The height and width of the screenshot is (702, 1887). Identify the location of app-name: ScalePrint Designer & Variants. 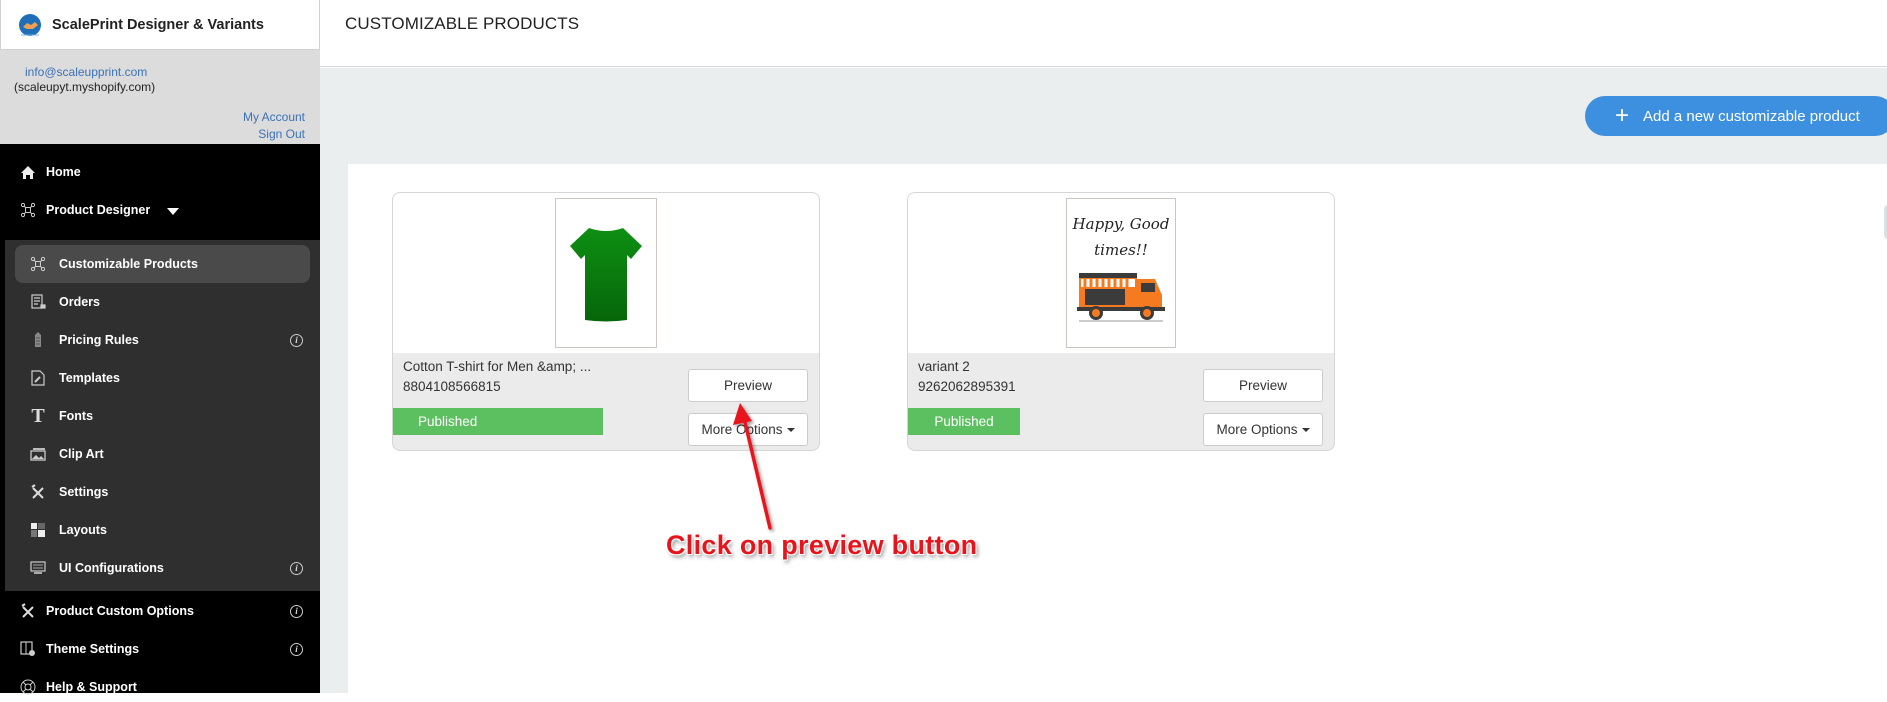
(158, 24).